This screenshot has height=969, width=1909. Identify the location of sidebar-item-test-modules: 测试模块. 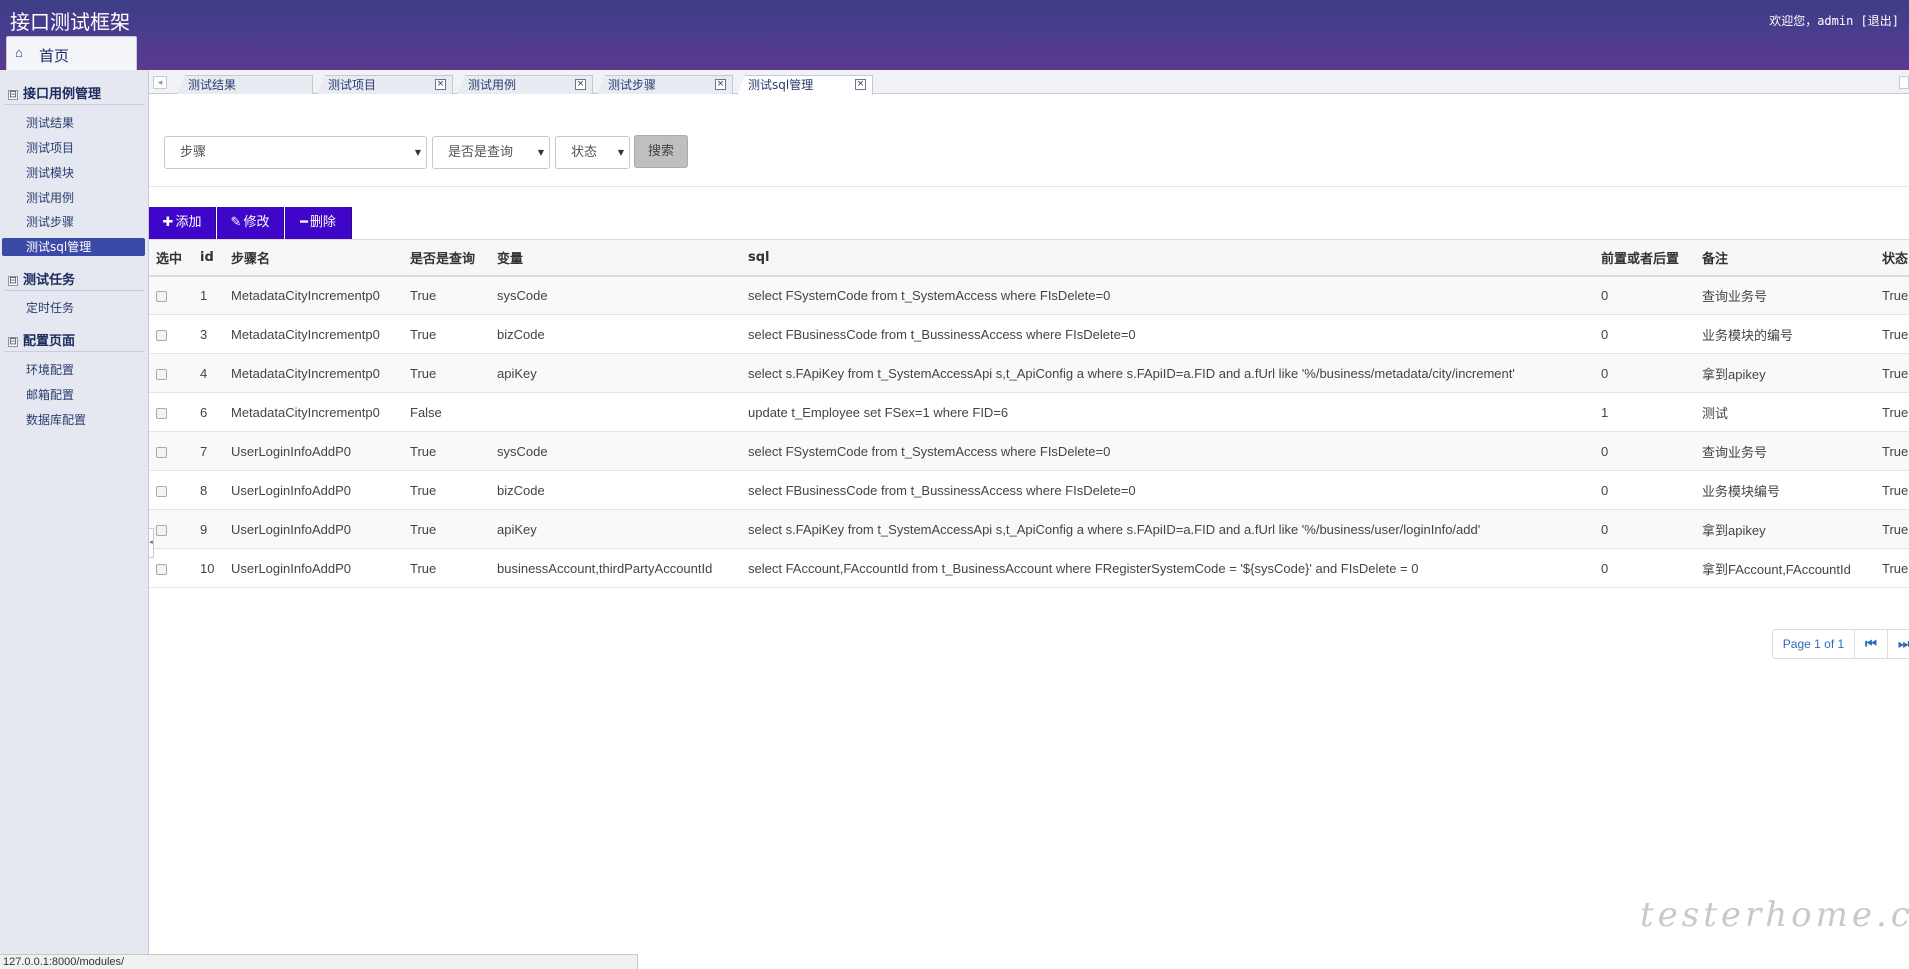
(73, 173).